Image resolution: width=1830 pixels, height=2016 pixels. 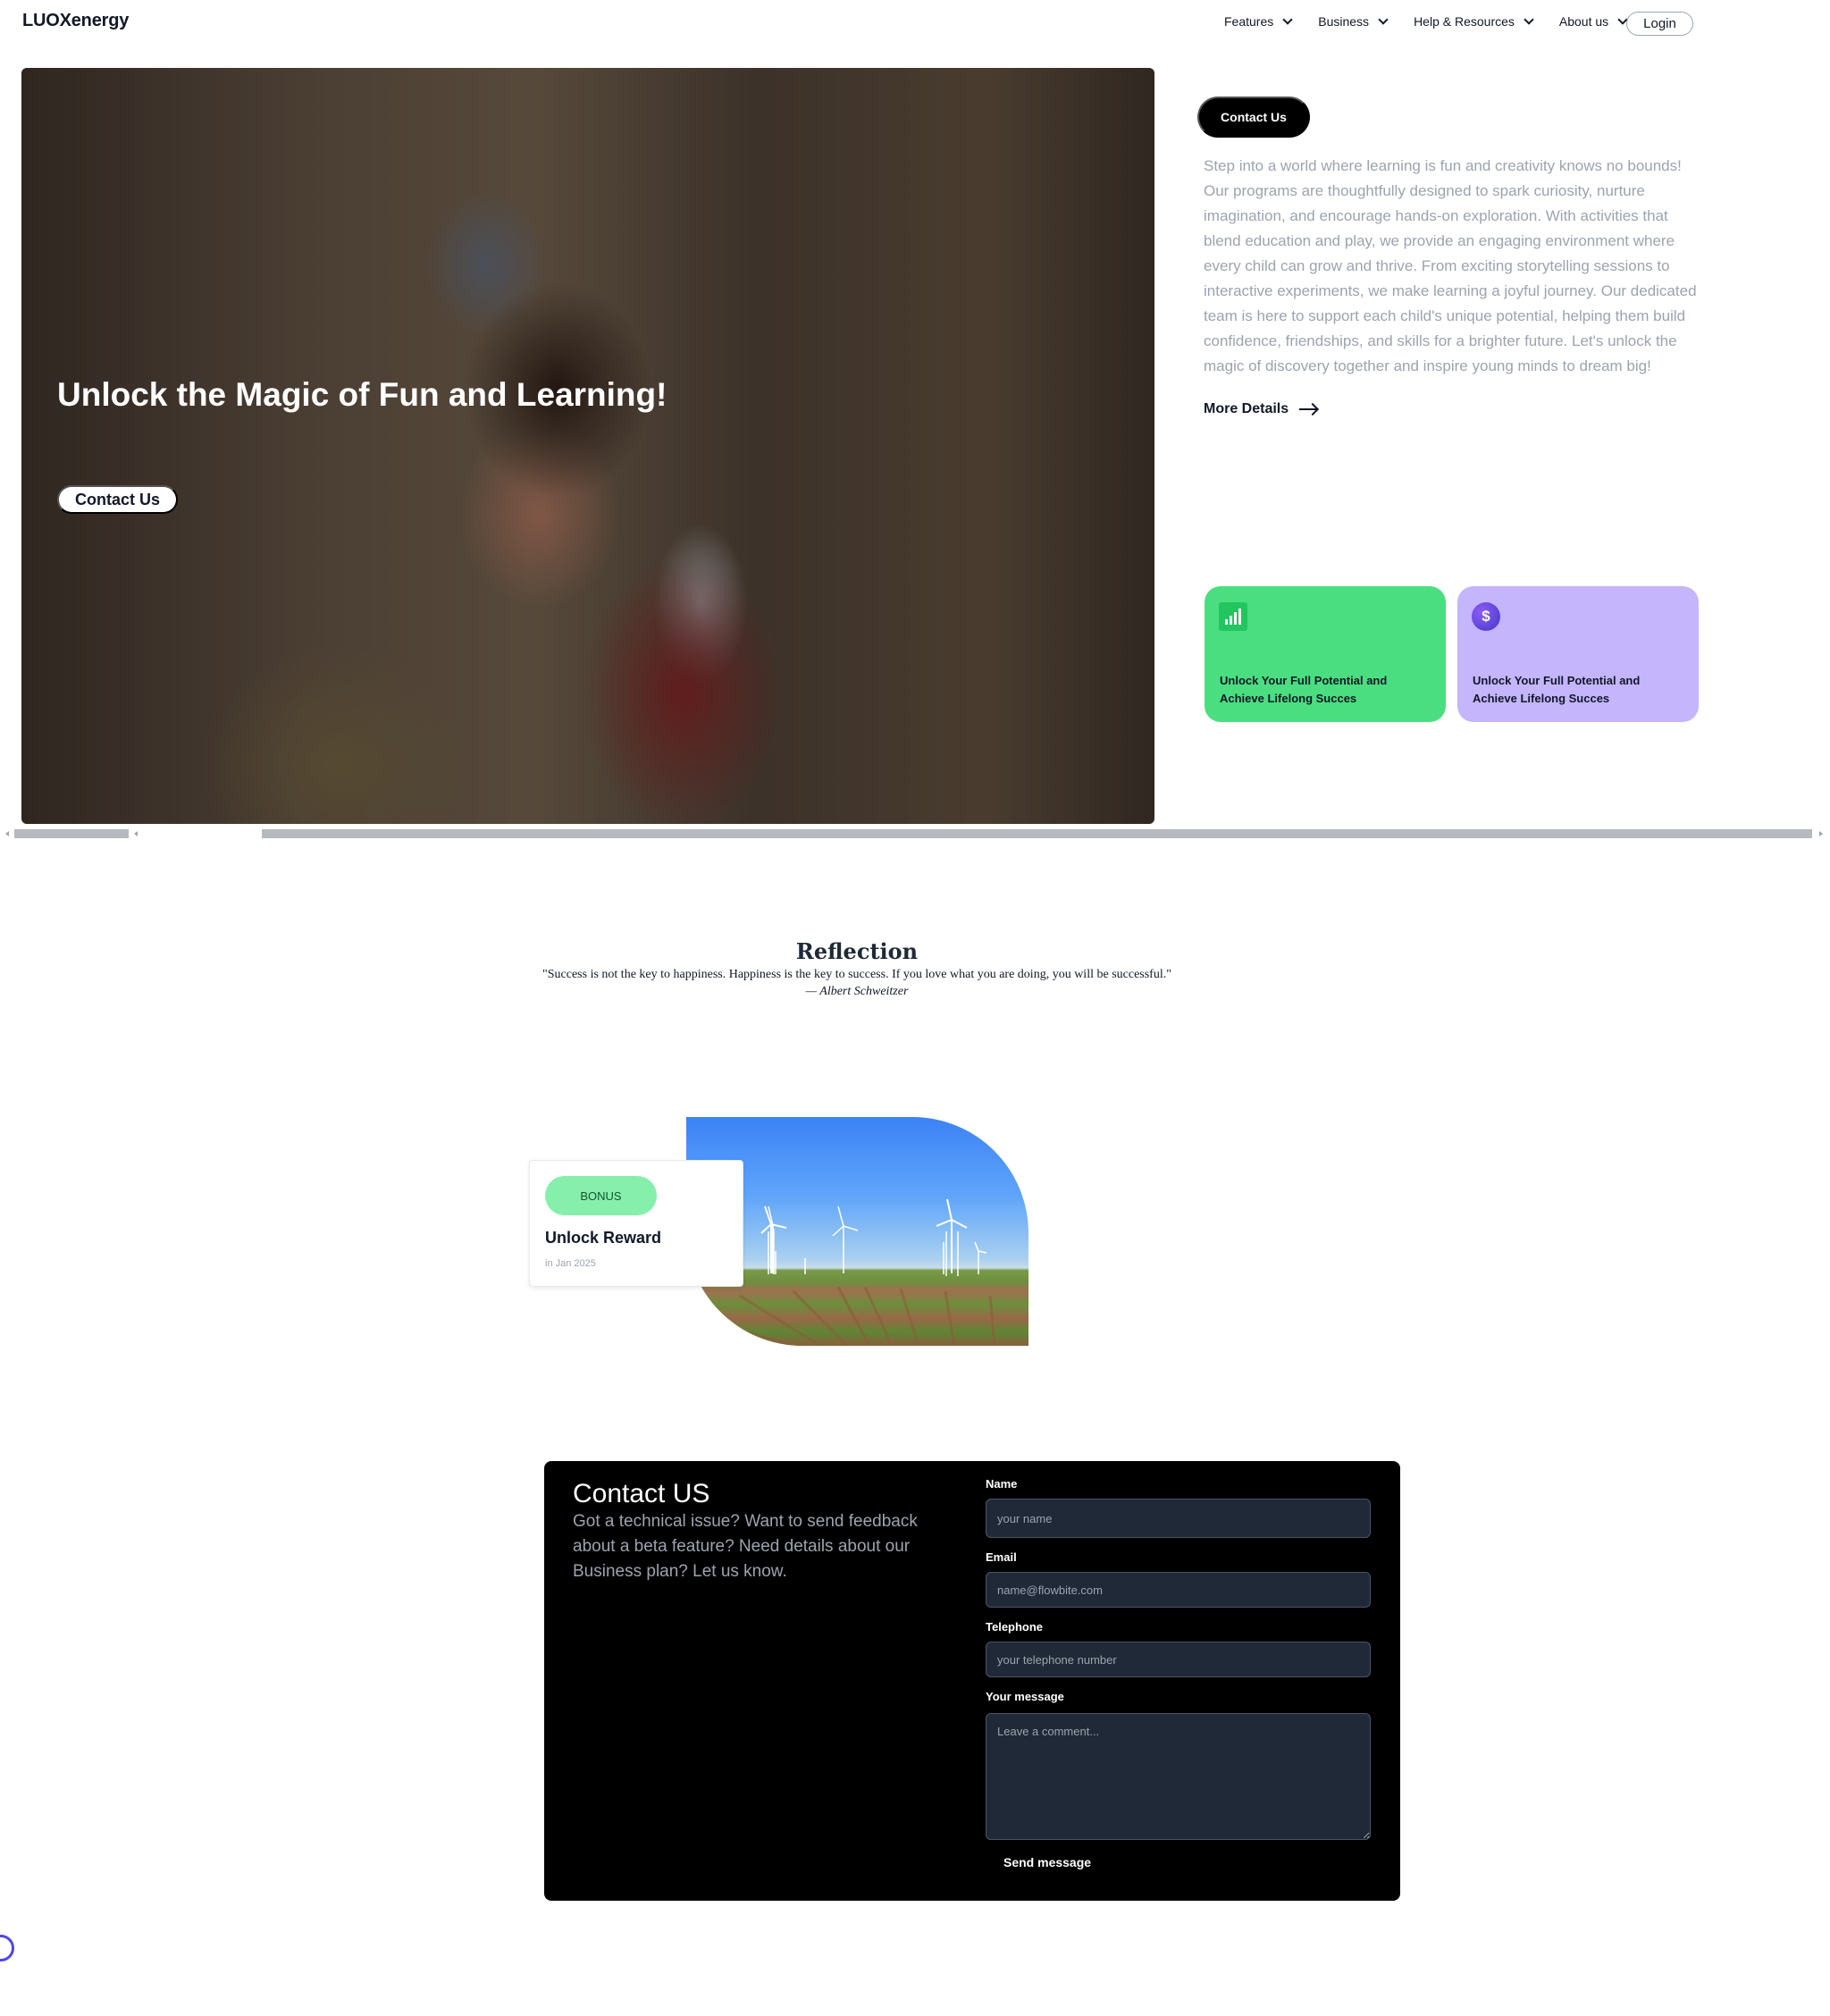 I want to click on hero-title: Unlock the Magic of Fun and Learning!, so click(x=362, y=394).